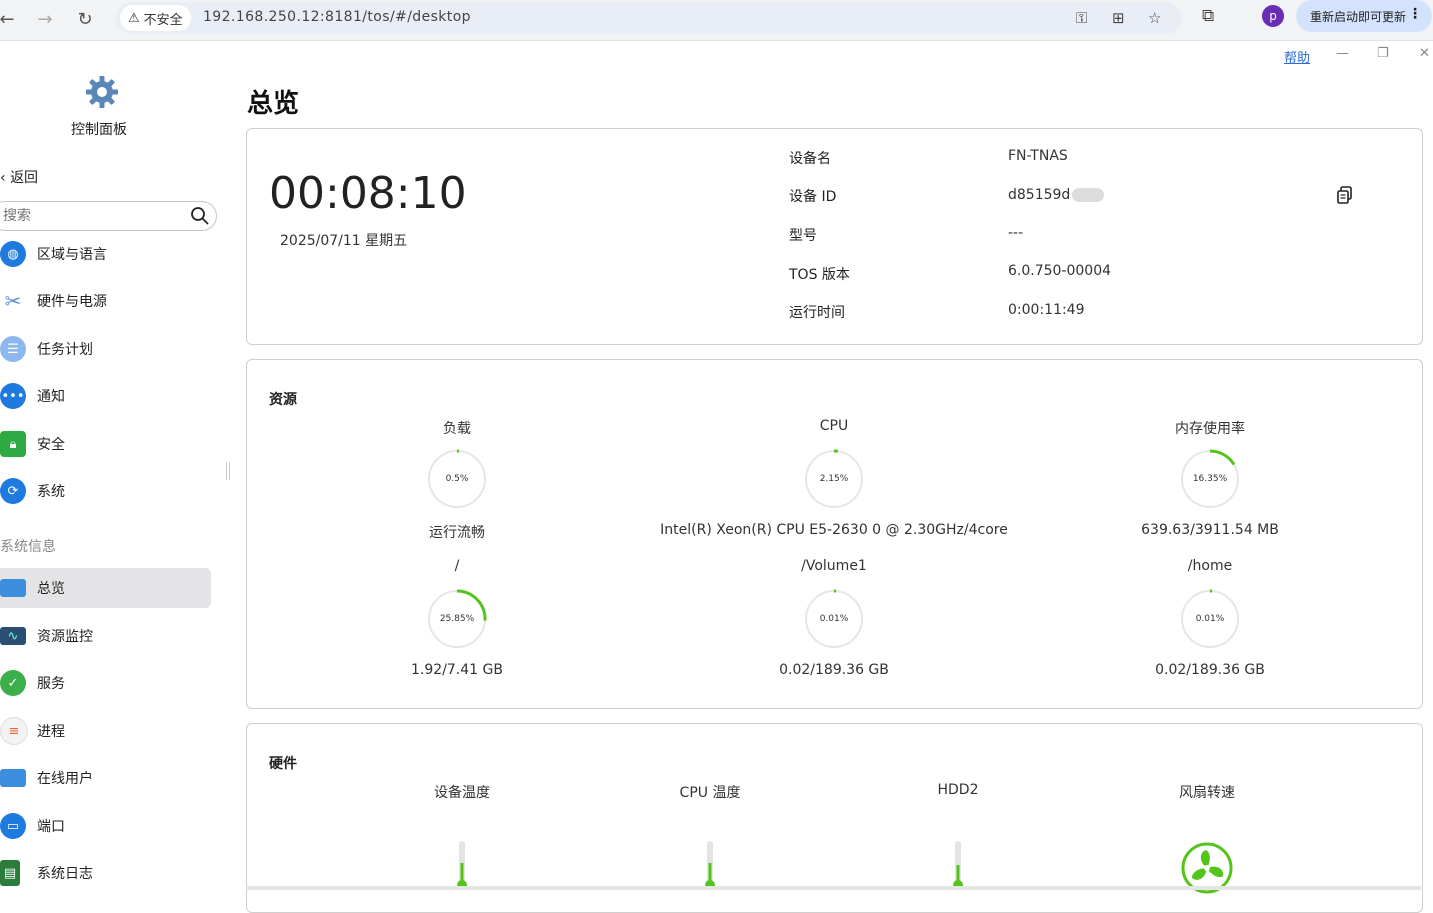 This screenshot has width=1433, height=913. I want to click on star-icon: ☆, so click(1154, 18).